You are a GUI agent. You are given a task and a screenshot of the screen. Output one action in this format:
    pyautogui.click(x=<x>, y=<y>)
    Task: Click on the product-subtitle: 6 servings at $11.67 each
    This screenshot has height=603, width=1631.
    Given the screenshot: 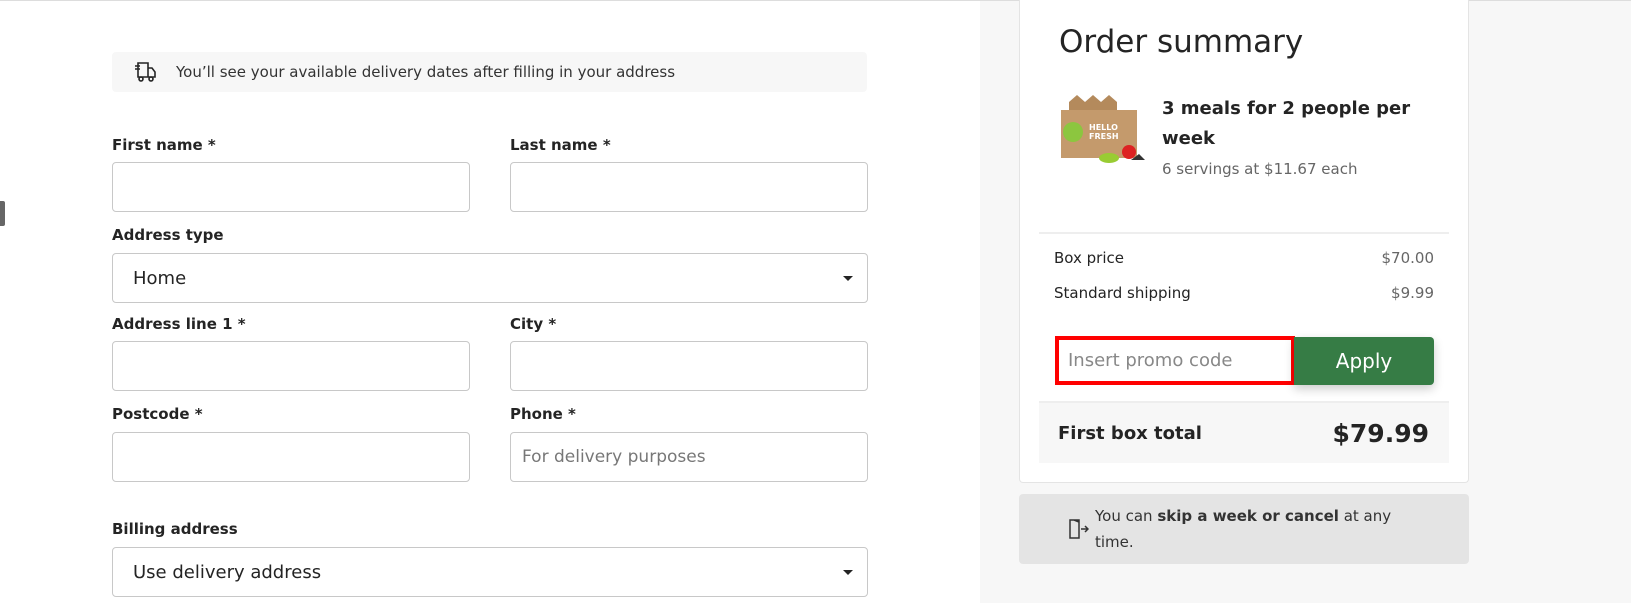 What is the action you would take?
    pyautogui.click(x=1260, y=169)
    